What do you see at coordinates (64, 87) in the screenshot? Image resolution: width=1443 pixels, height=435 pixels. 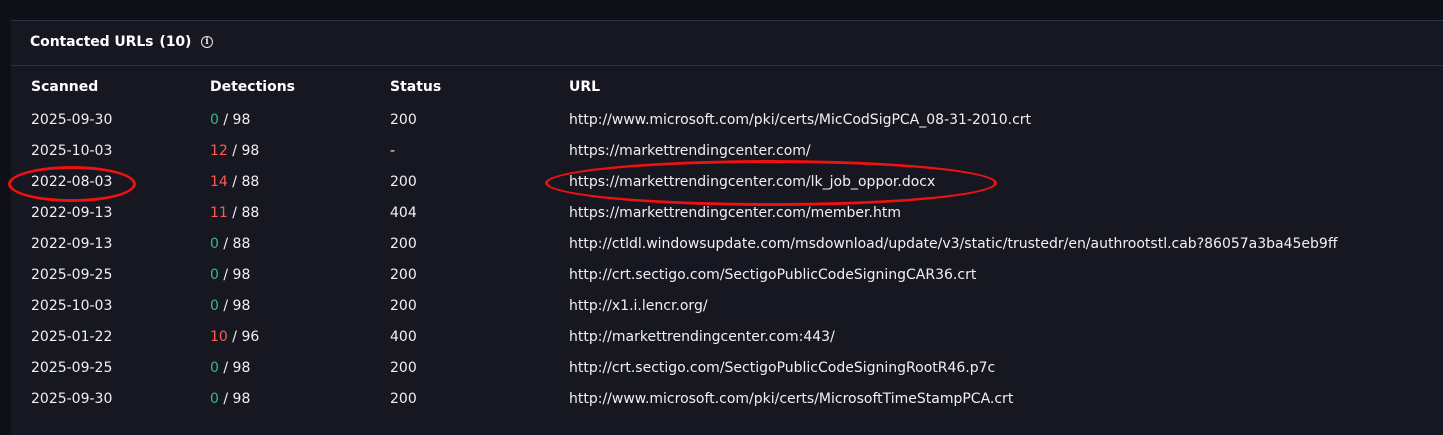 I see `column-header-scanned: Scanned` at bounding box center [64, 87].